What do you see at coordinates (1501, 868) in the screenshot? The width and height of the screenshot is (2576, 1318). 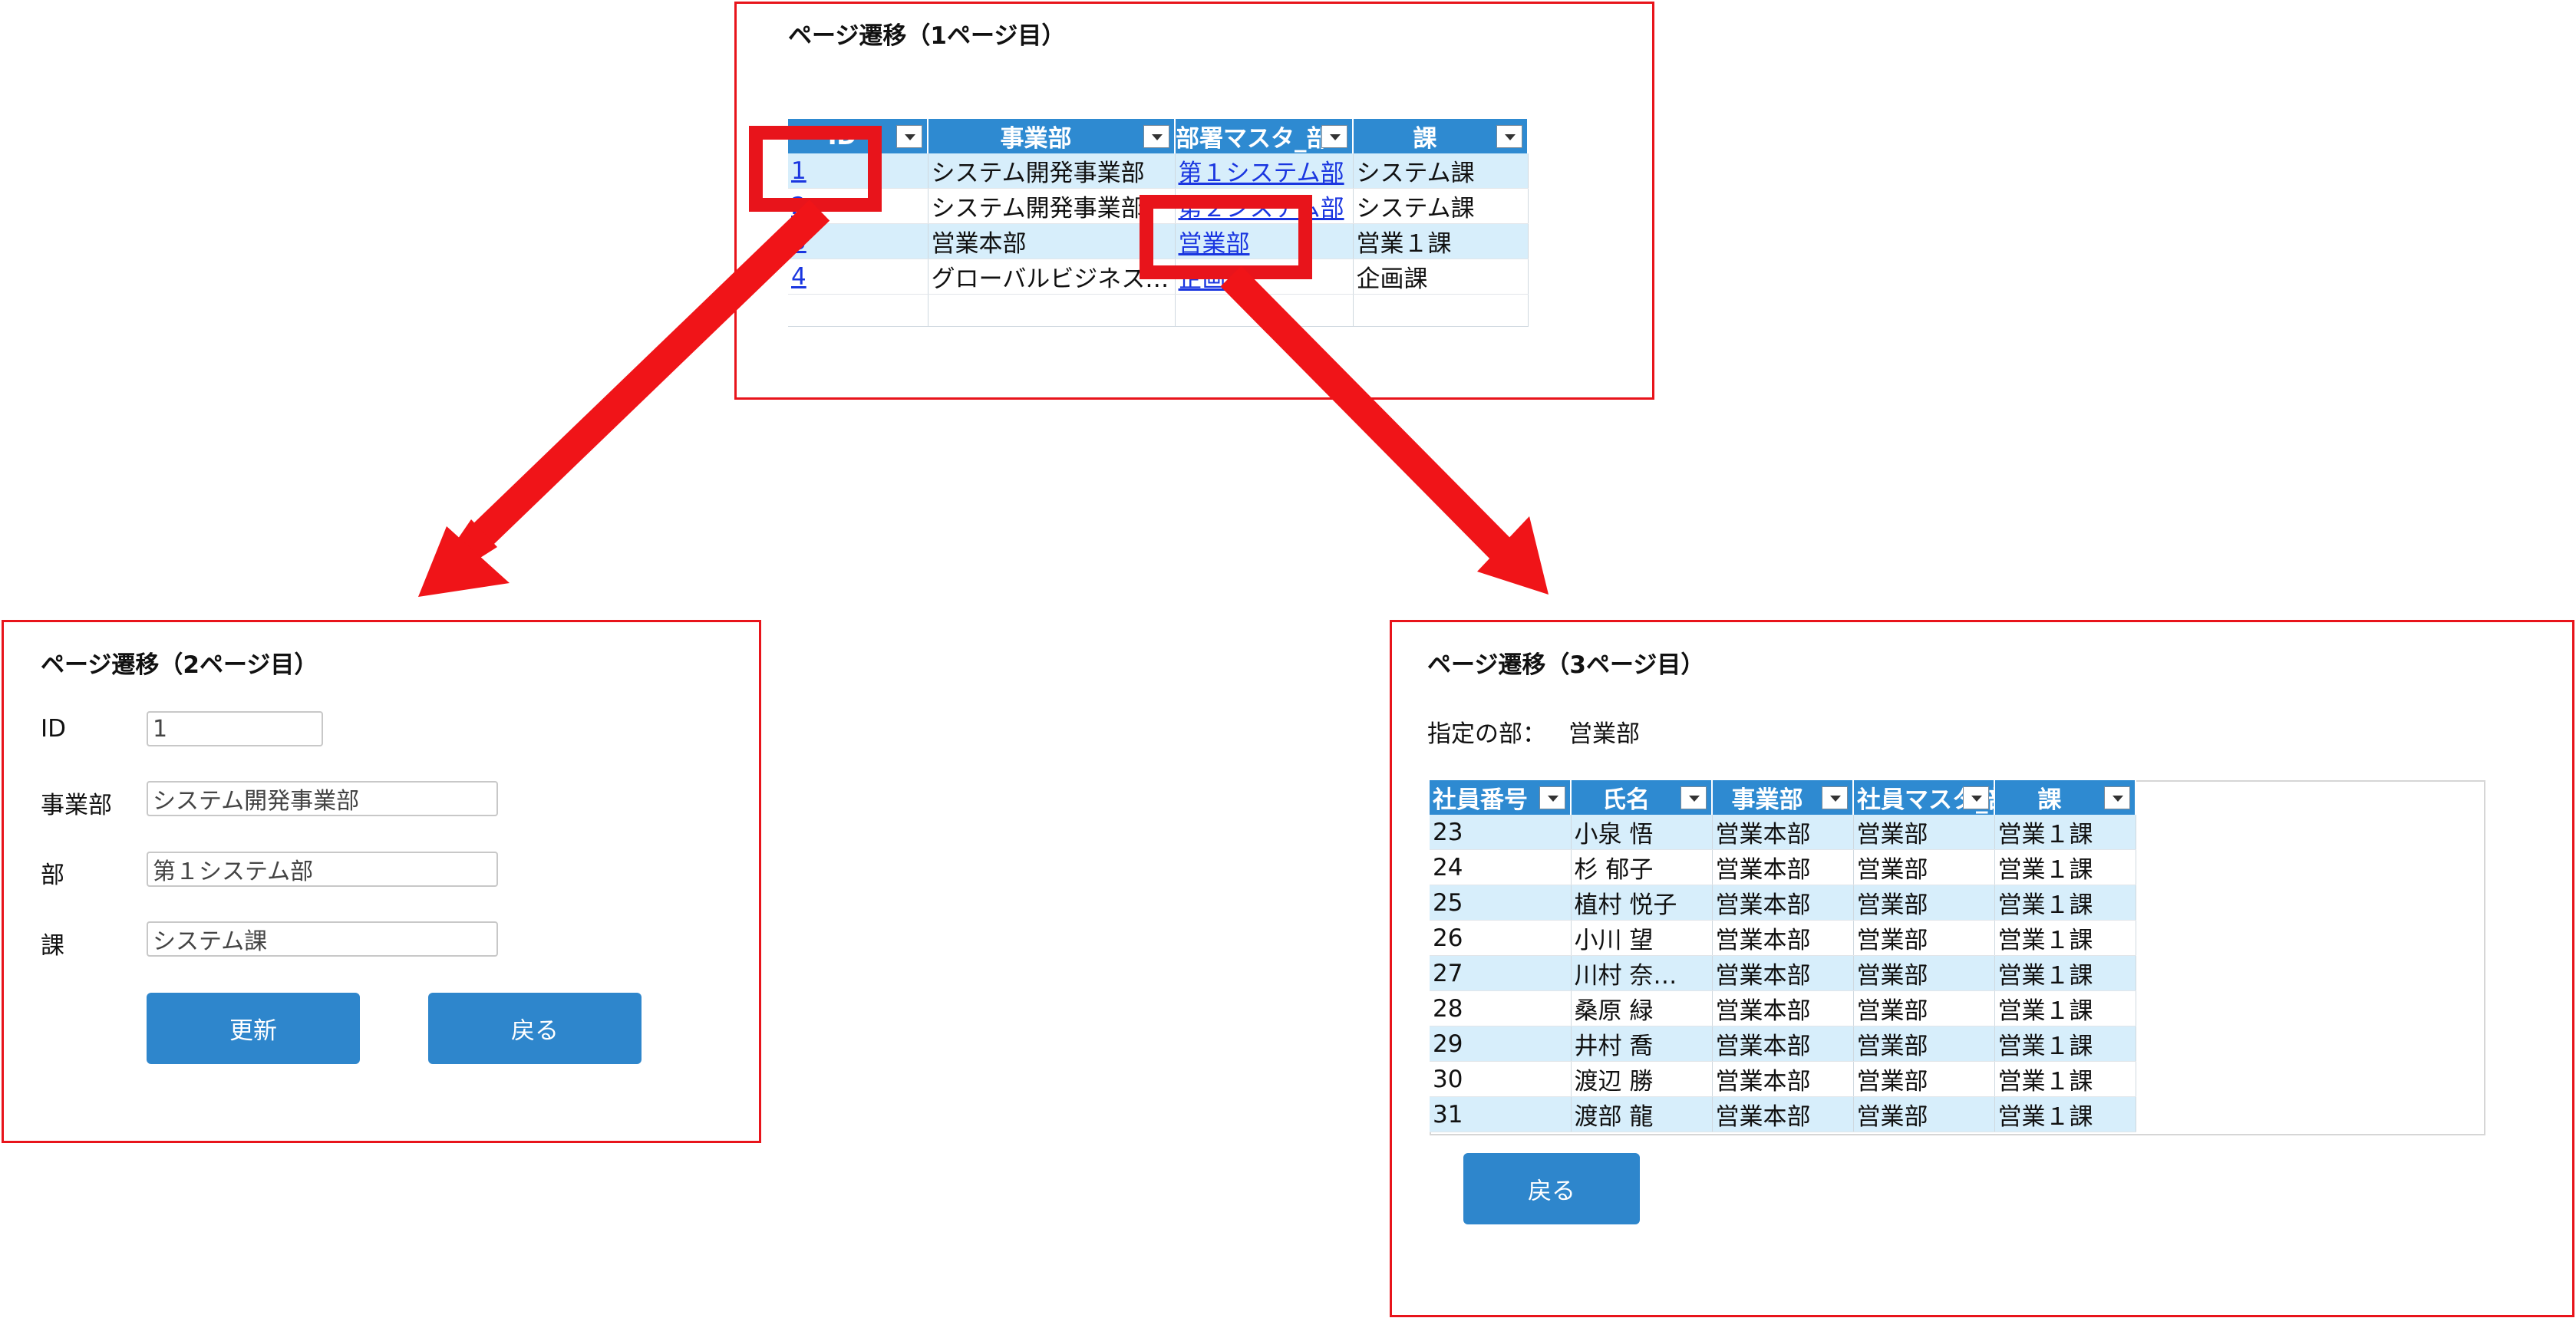 I see `employee-no-cell: 24` at bounding box center [1501, 868].